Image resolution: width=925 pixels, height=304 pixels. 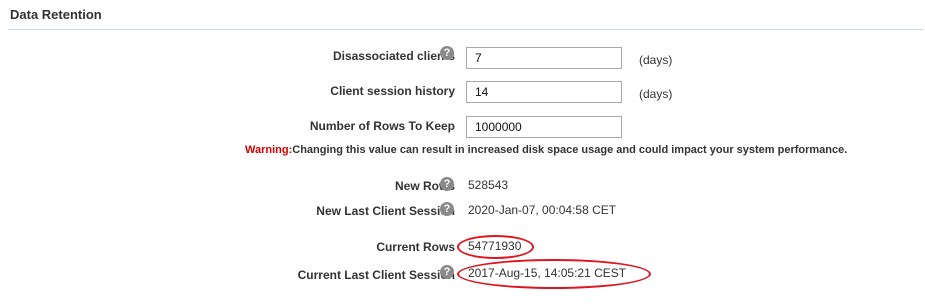 I want to click on new-last-client-session-value: 2020-Jan-07, 00:04:58 CET, so click(x=542, y=210).